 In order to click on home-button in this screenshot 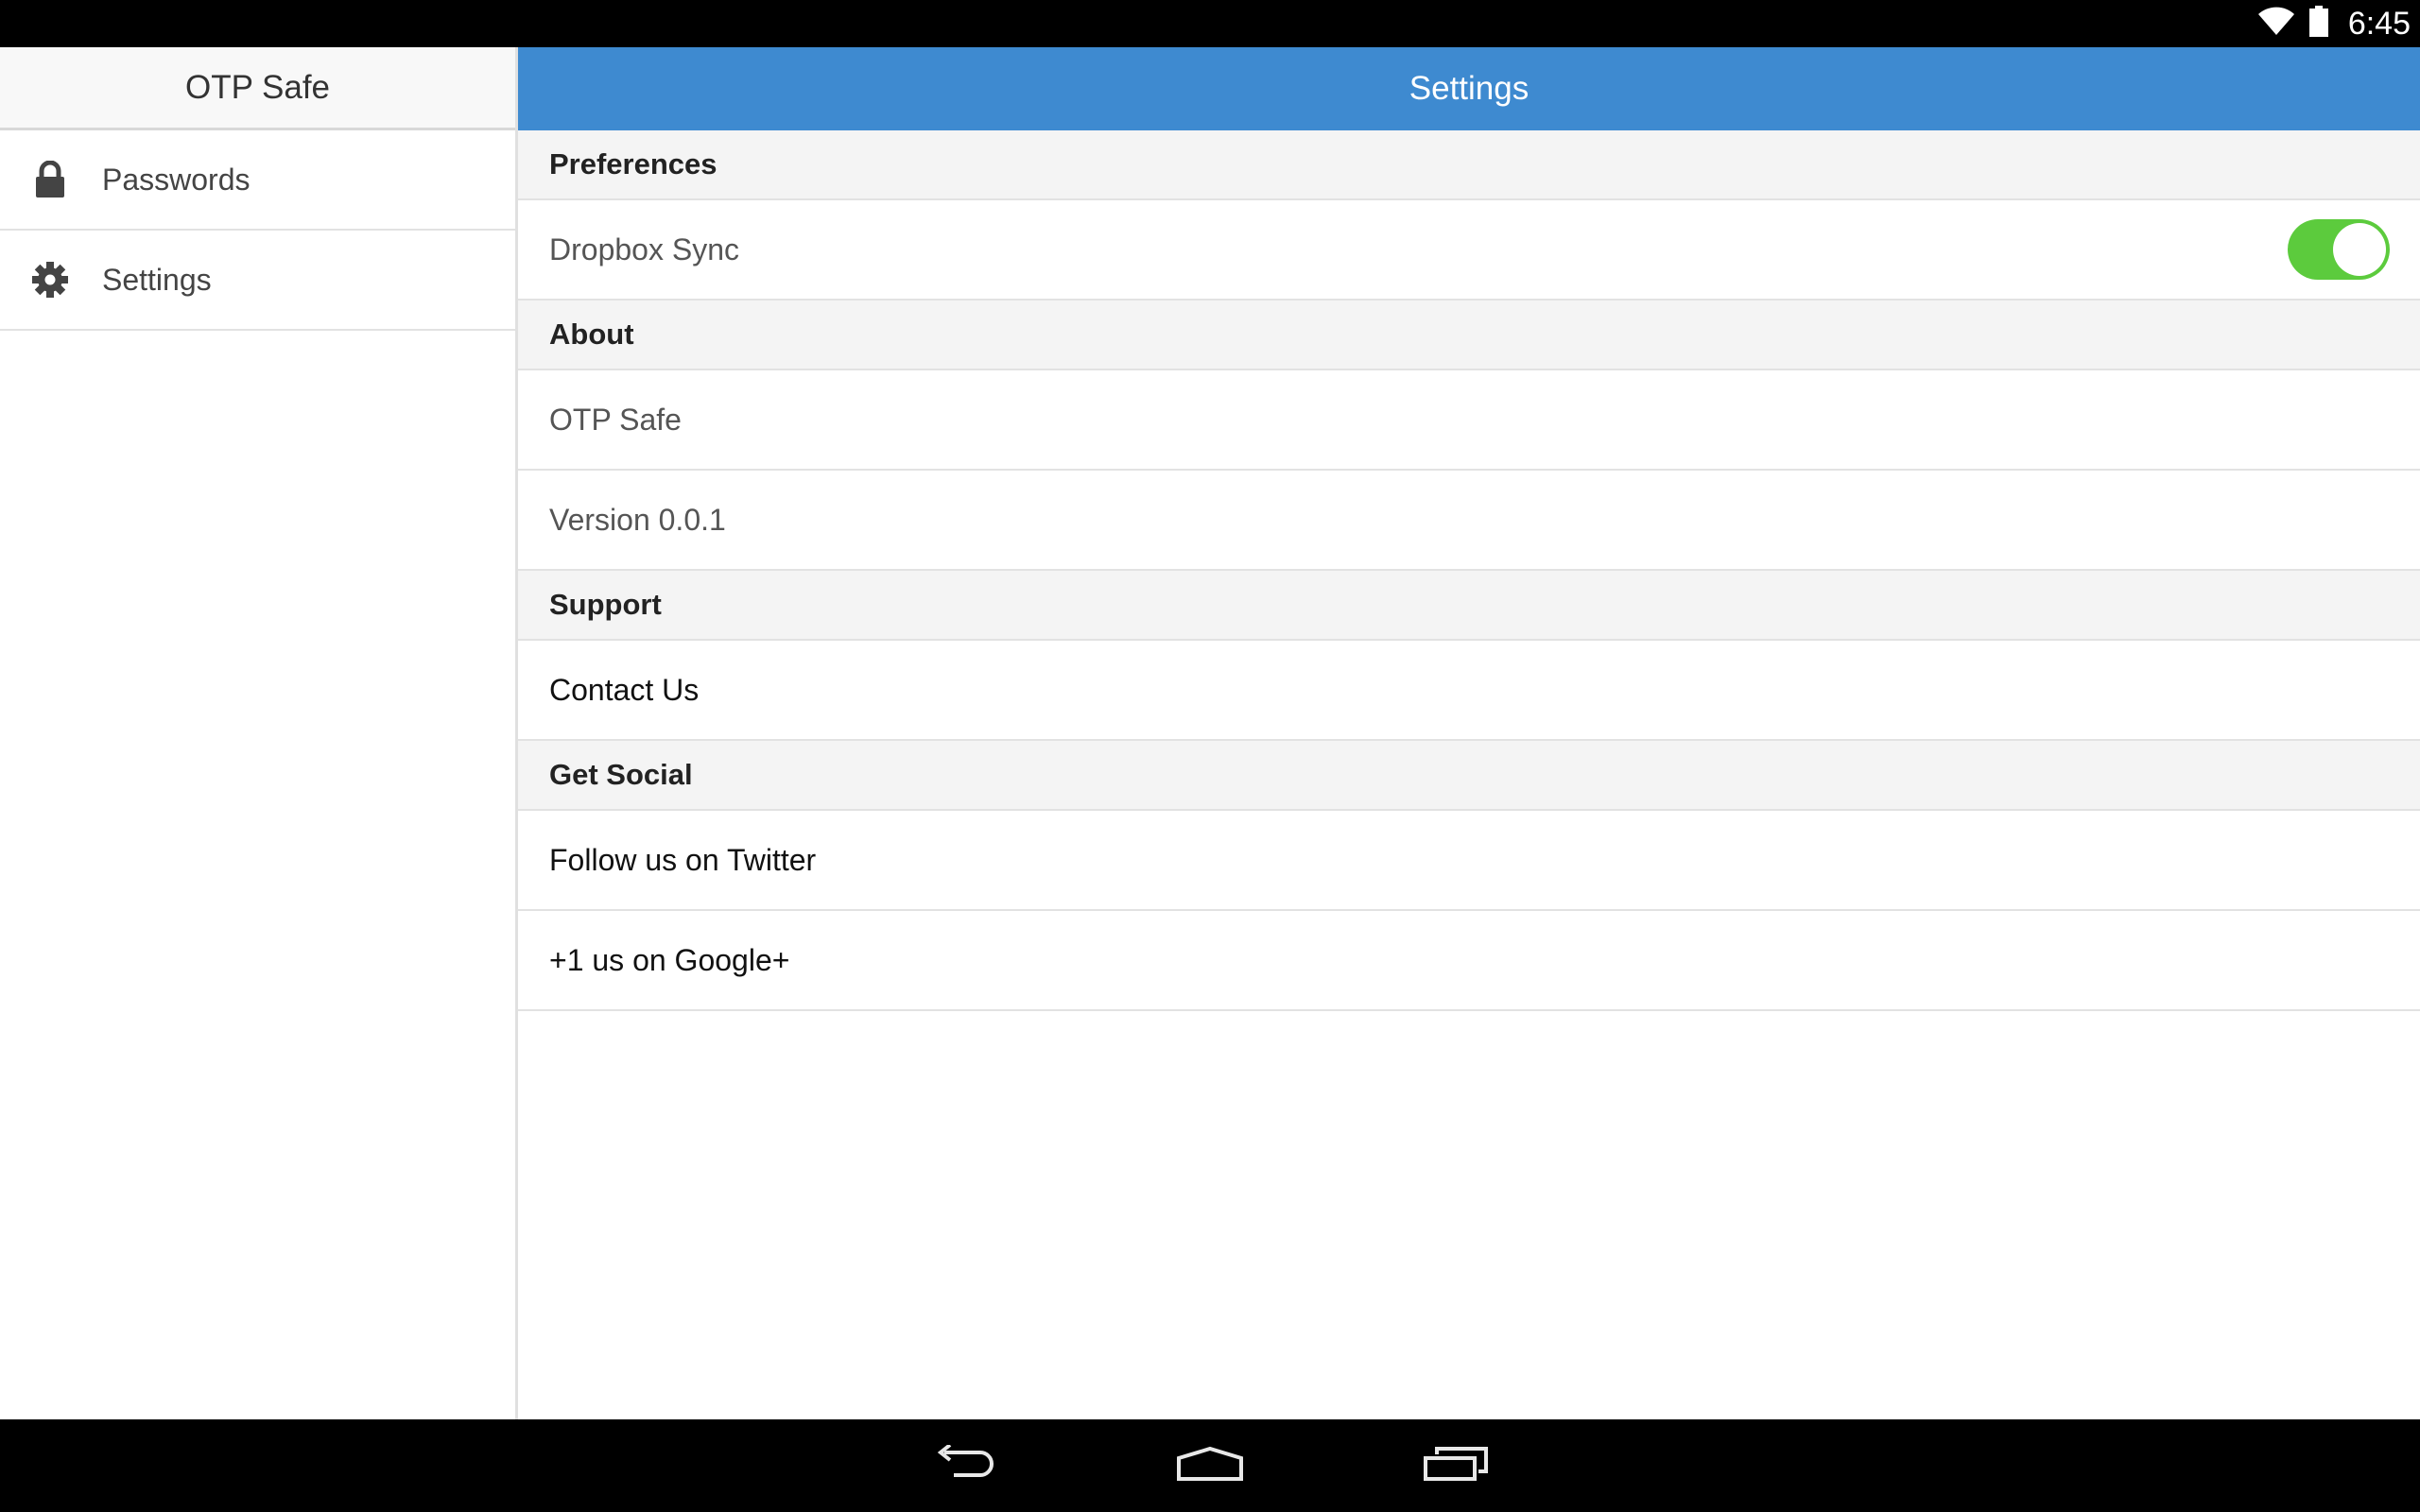, I will do `click(1210, 1465)`.